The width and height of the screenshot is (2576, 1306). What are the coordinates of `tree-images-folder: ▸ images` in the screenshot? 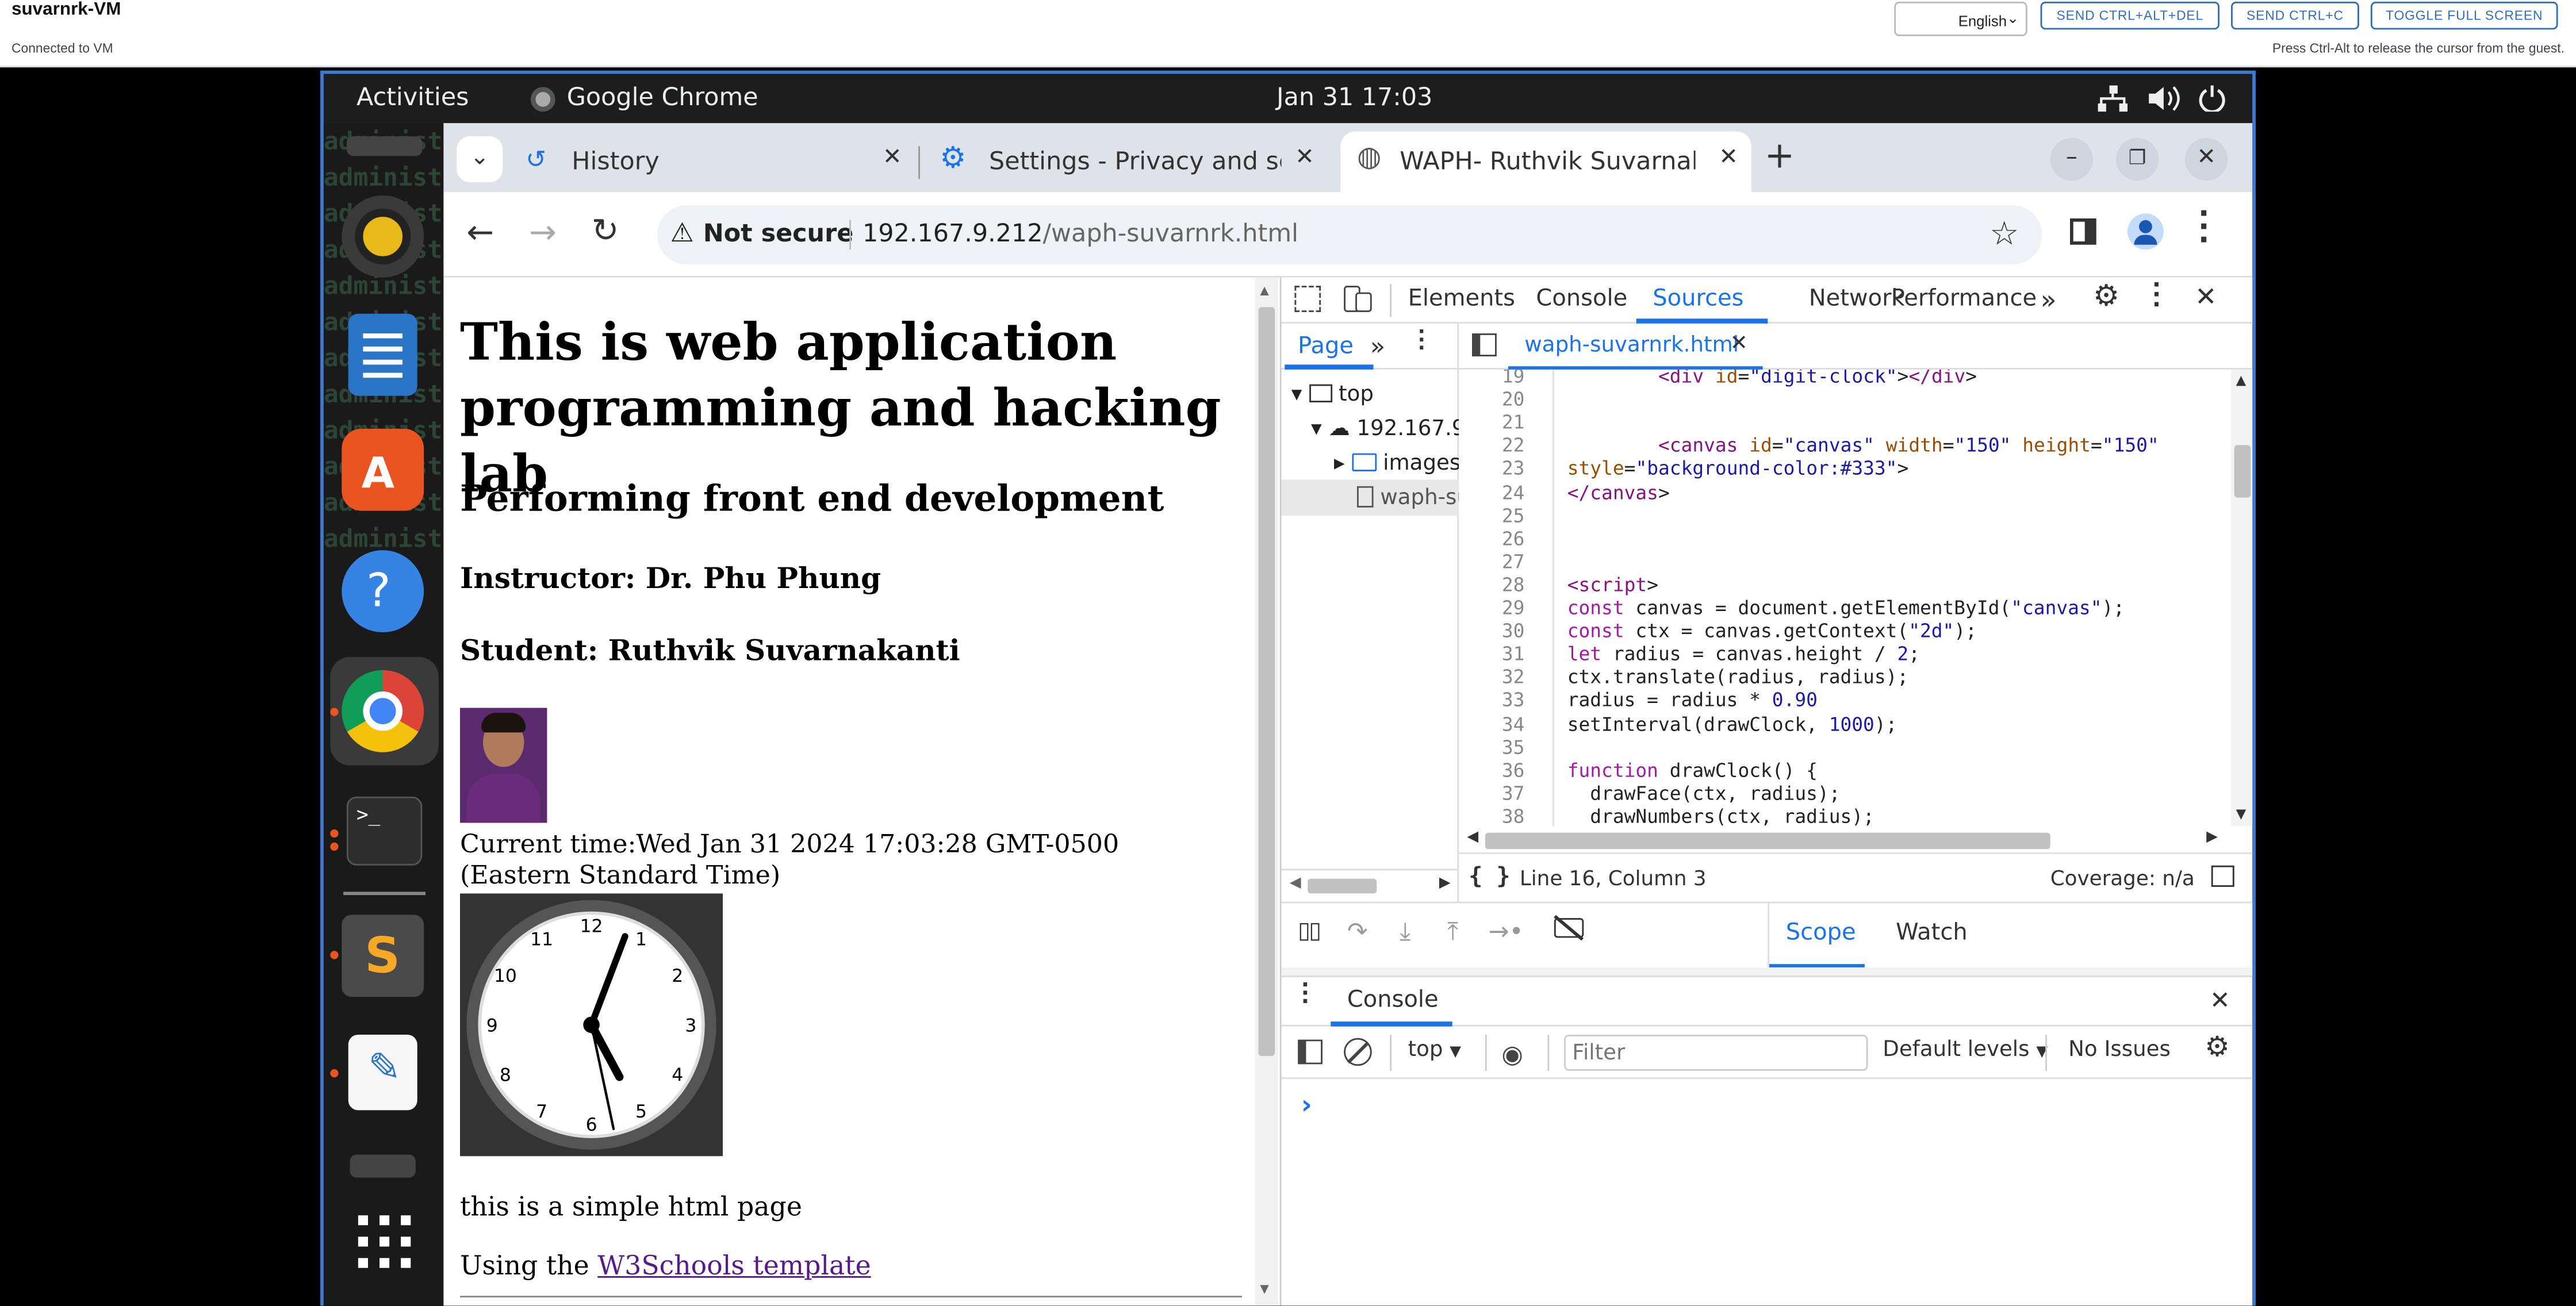 It's located at (1396, 465).